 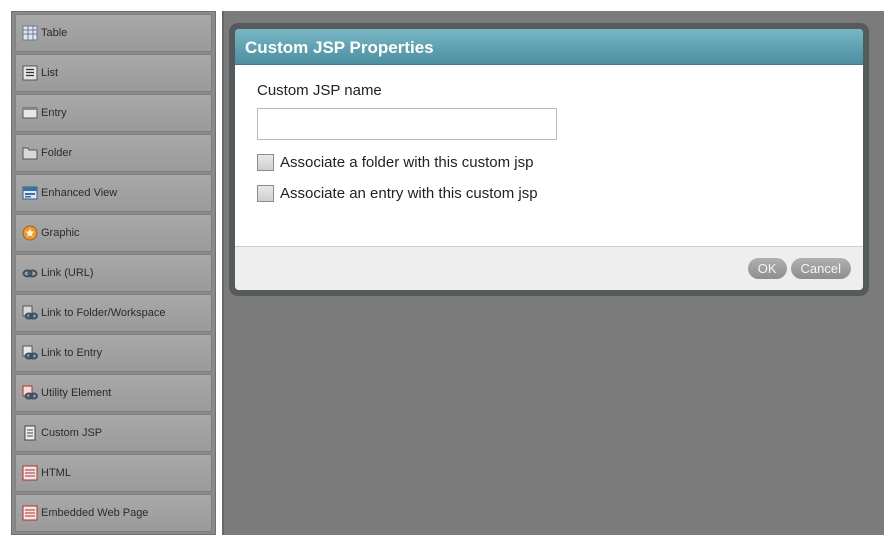 I want to click on palette-item-label: Embedded Web Page, so click(x=95, y=513).